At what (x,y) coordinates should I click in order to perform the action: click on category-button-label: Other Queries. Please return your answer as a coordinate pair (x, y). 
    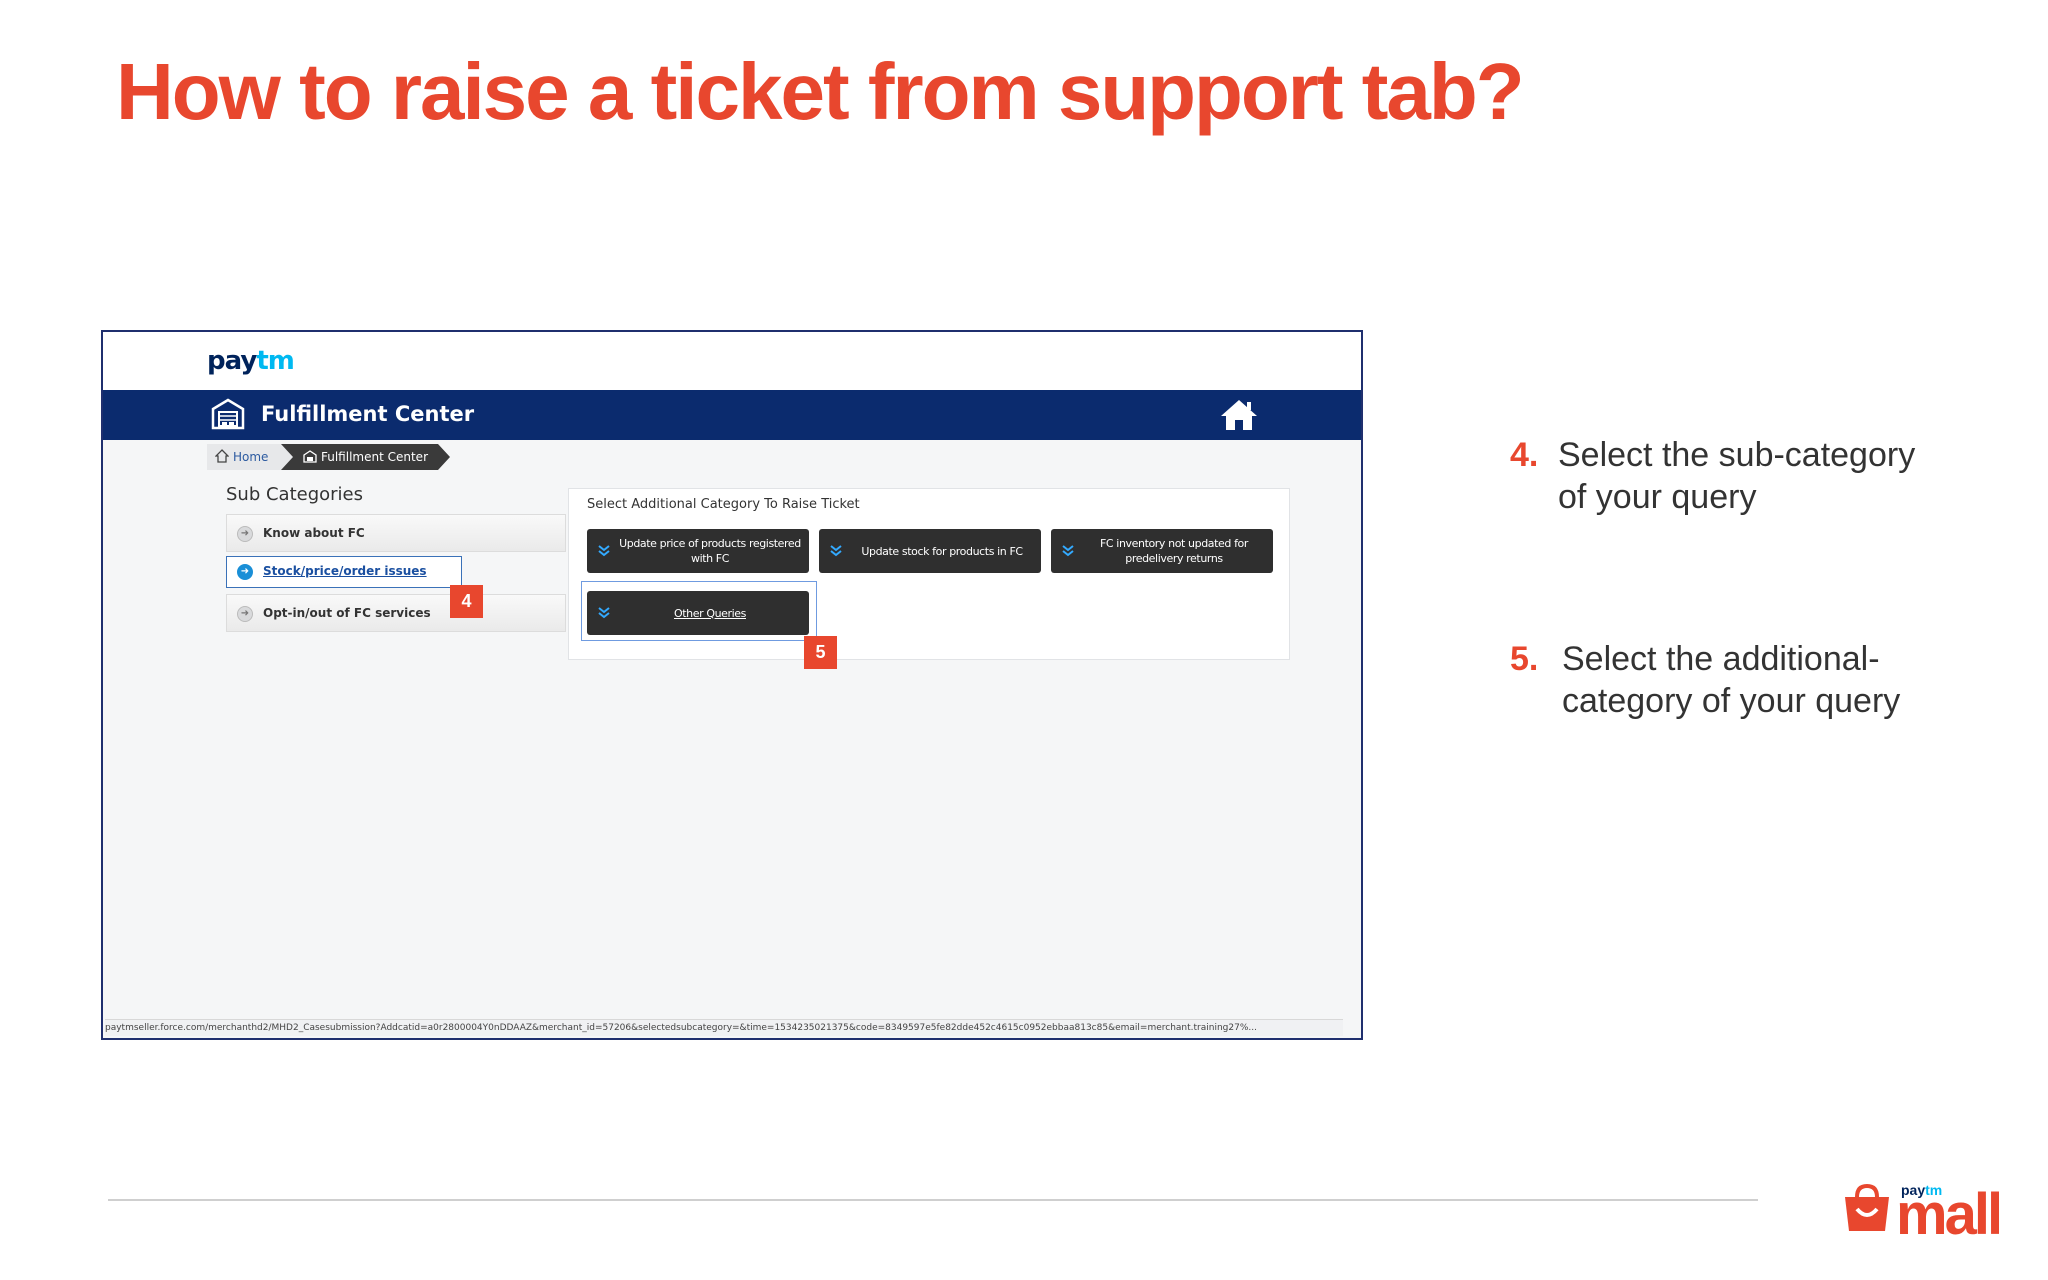
    Looking at the image, I should click on (709, 613).